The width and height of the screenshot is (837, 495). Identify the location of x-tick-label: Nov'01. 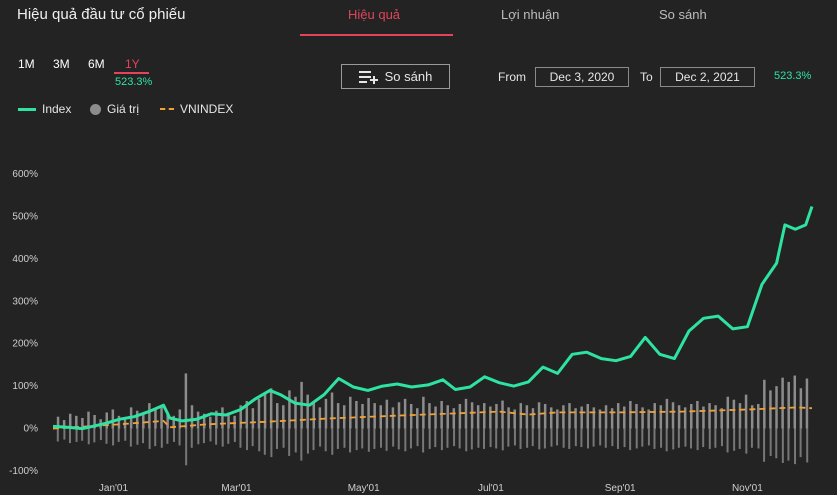
(747, 488).